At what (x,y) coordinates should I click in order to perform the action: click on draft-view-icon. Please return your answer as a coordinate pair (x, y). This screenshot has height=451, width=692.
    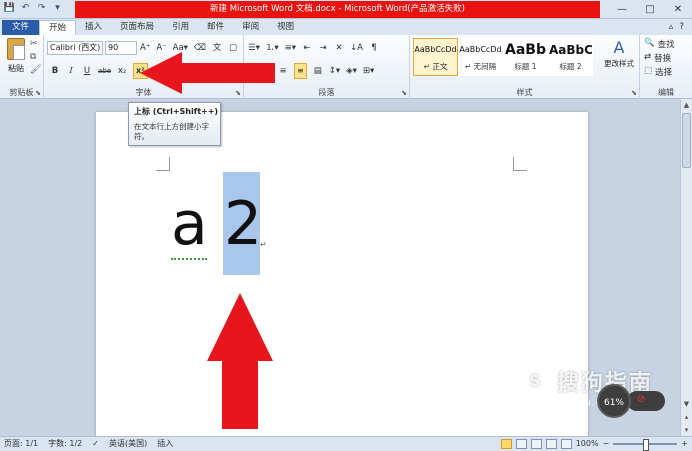
    Looking at the image, I should click on (566, 444).